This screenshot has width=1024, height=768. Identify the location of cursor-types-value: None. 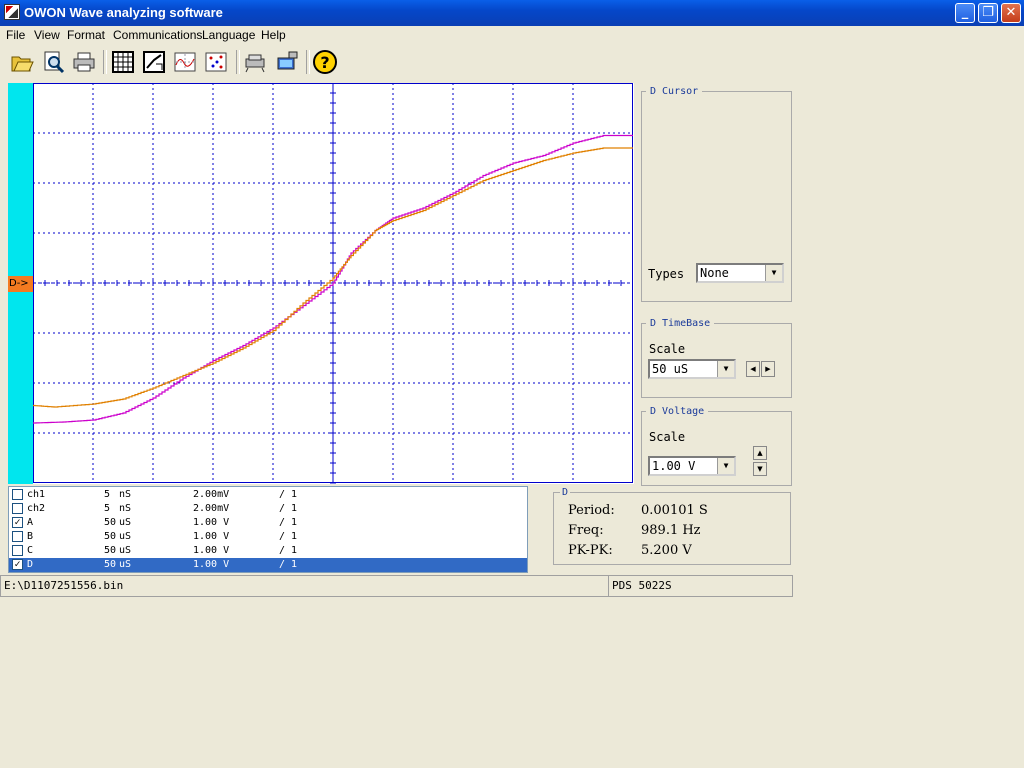
(714, 273).